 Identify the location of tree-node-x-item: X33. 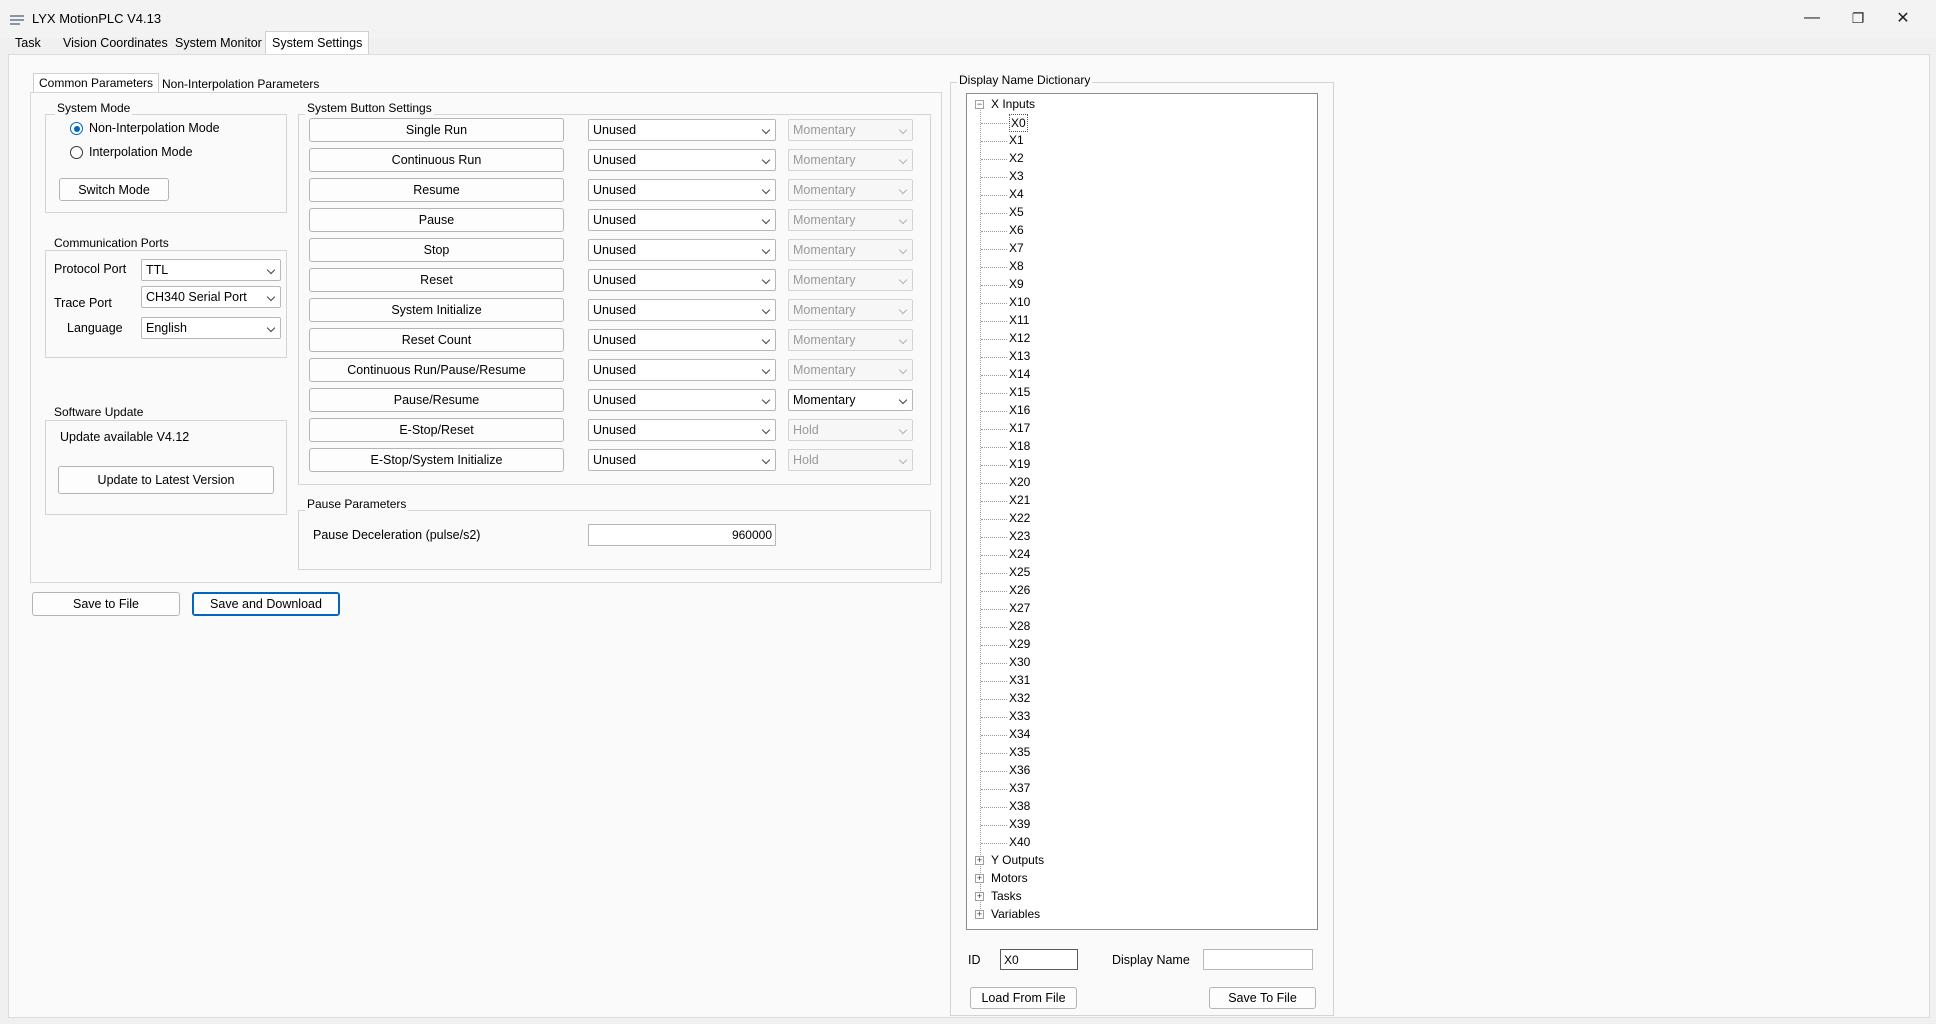
(1019, 717).